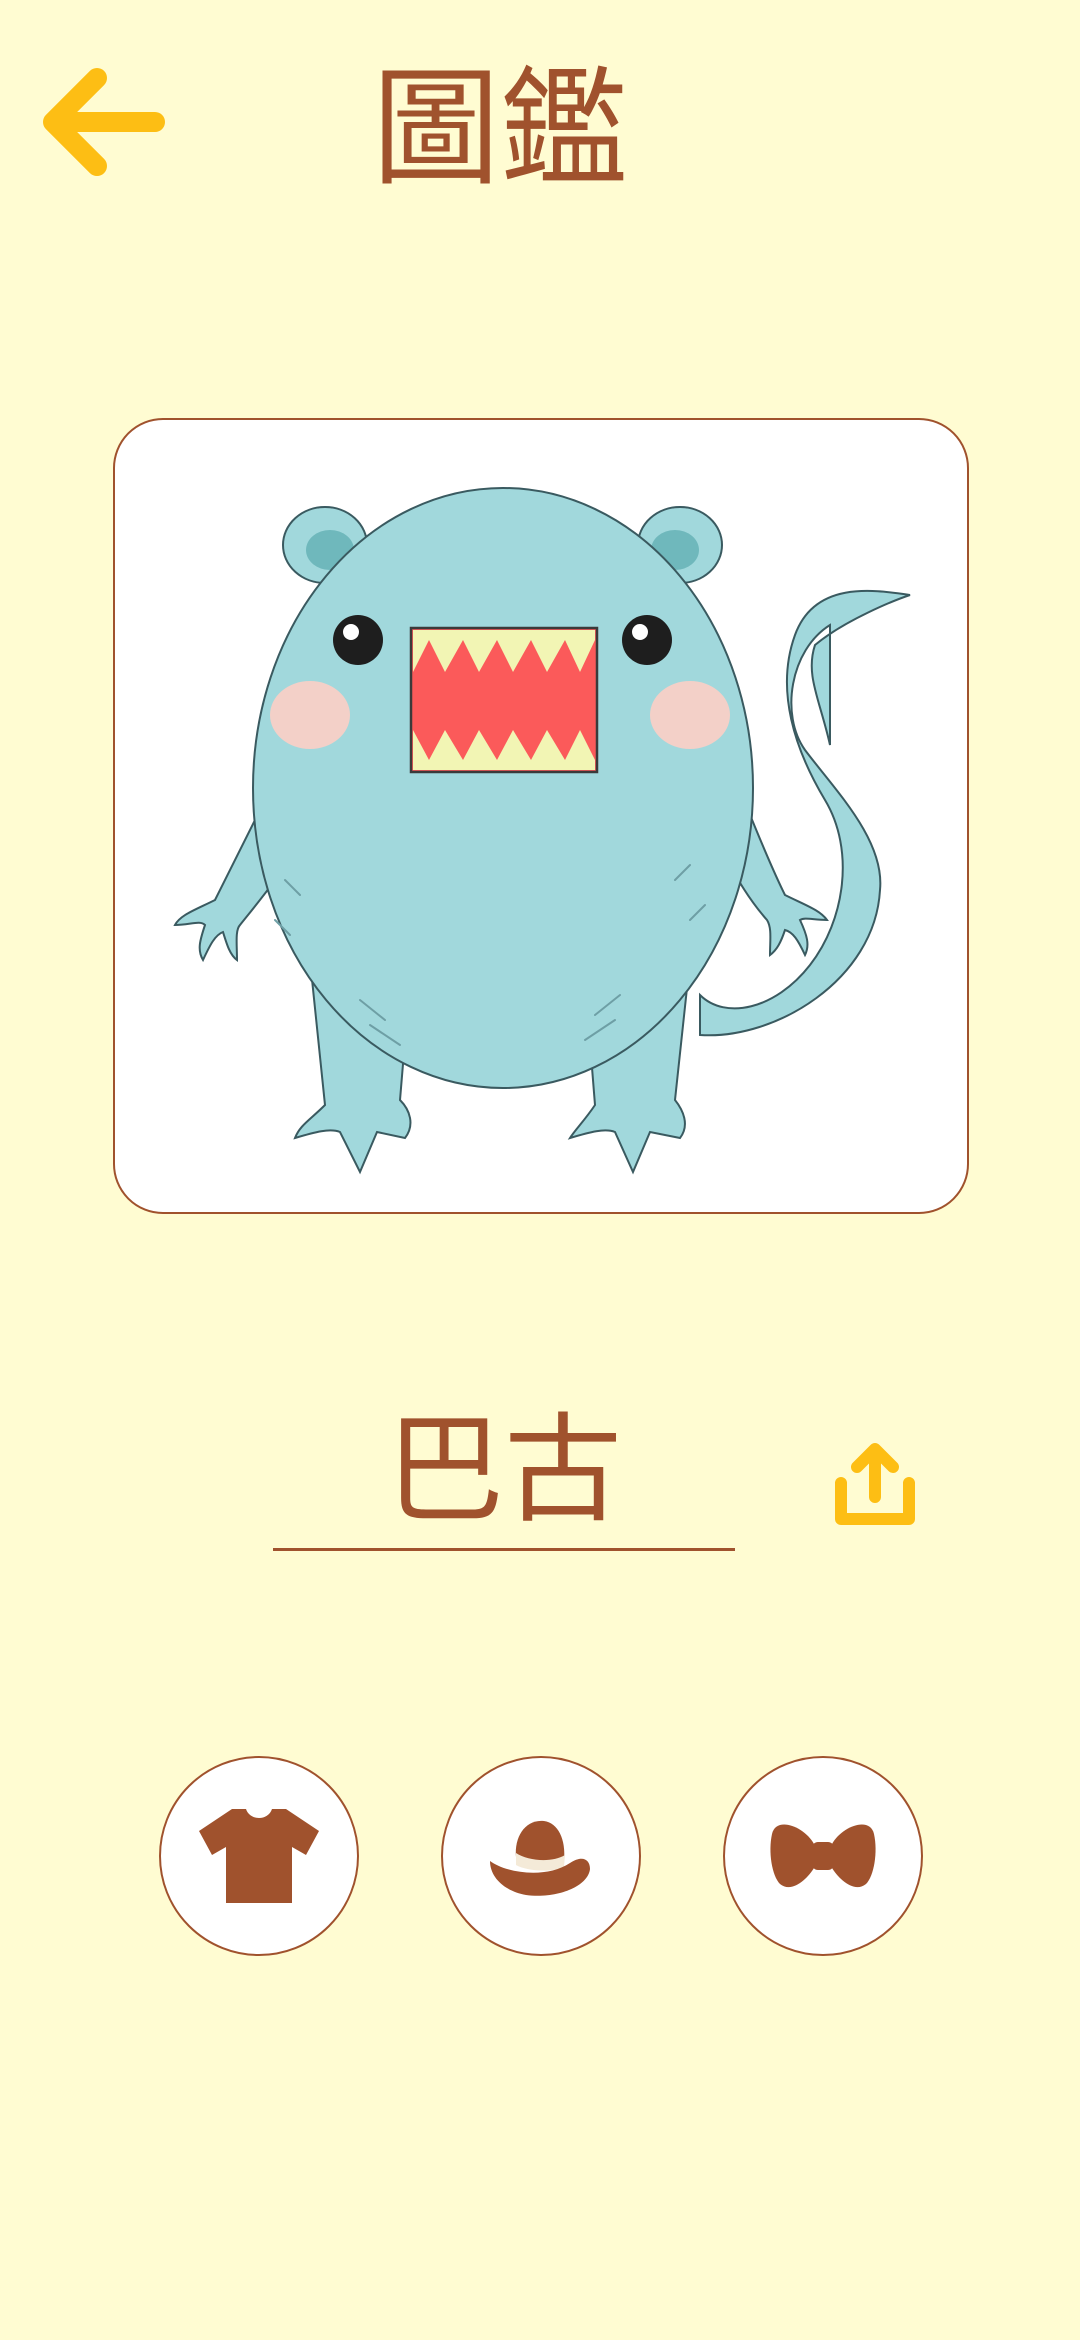  I want to click on arrow-left-icon, so click(104, 122).